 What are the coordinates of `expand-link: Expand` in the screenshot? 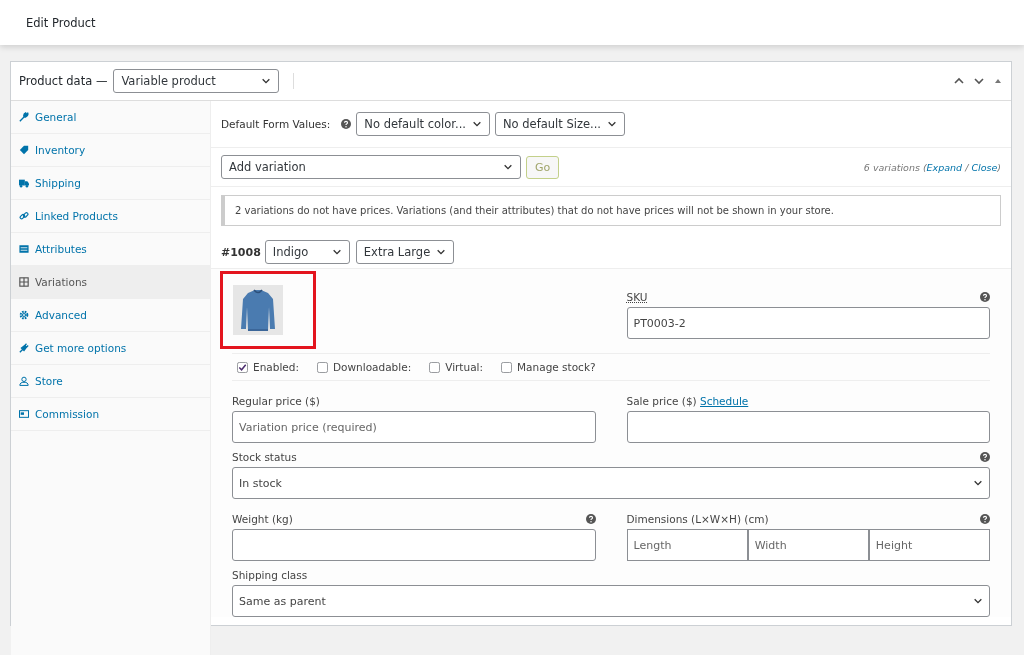 It's located at (944, 167).